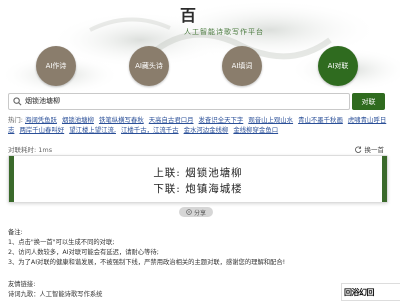  I want to click on mode-ai-ci-button: AI填词, so click(242, 66).